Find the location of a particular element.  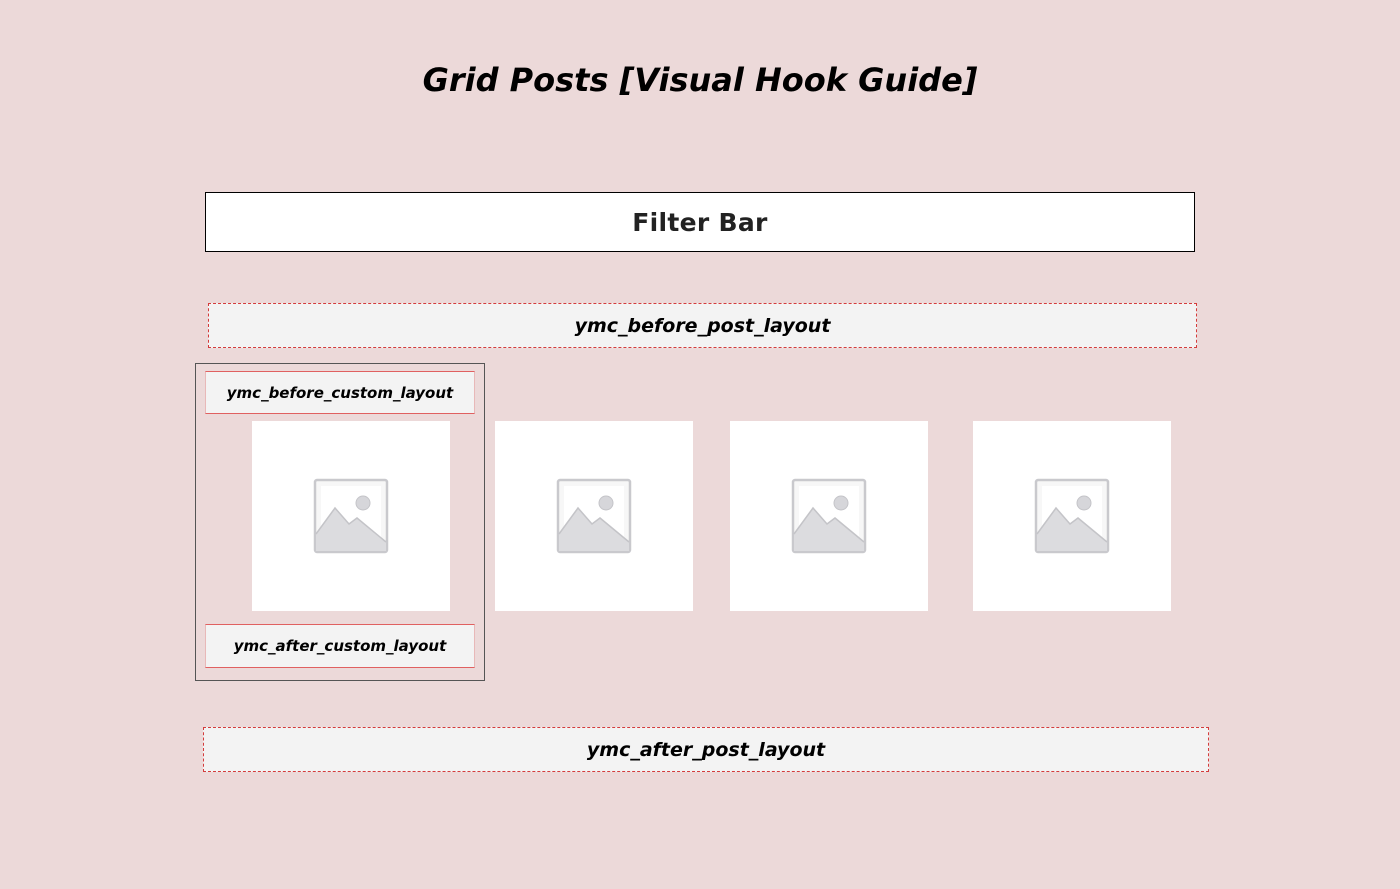

hook-before-post-layout: ymc_before_post_layout is located at coordinates (702, 325).